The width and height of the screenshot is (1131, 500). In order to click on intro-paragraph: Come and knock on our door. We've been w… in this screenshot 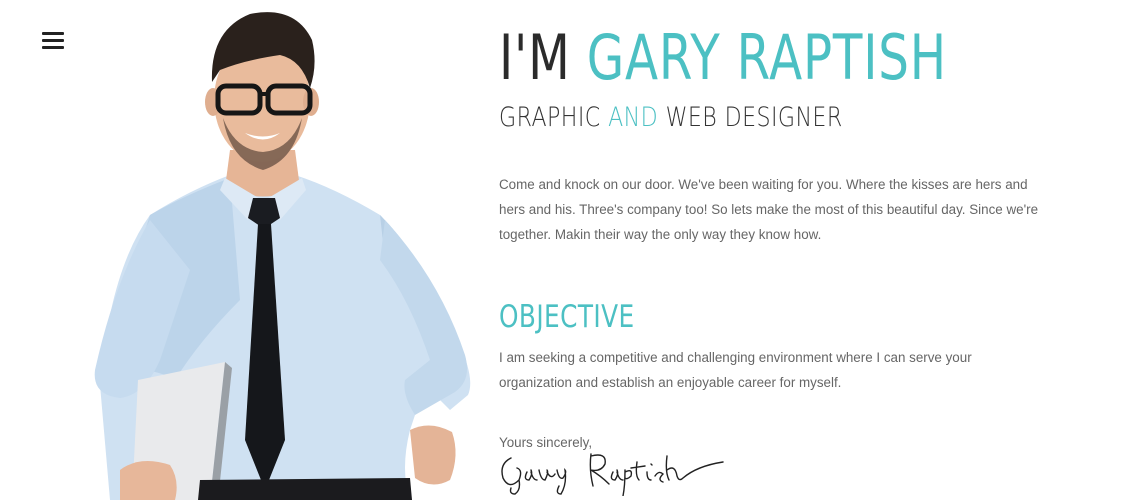, I will do `click(769, 209)`.